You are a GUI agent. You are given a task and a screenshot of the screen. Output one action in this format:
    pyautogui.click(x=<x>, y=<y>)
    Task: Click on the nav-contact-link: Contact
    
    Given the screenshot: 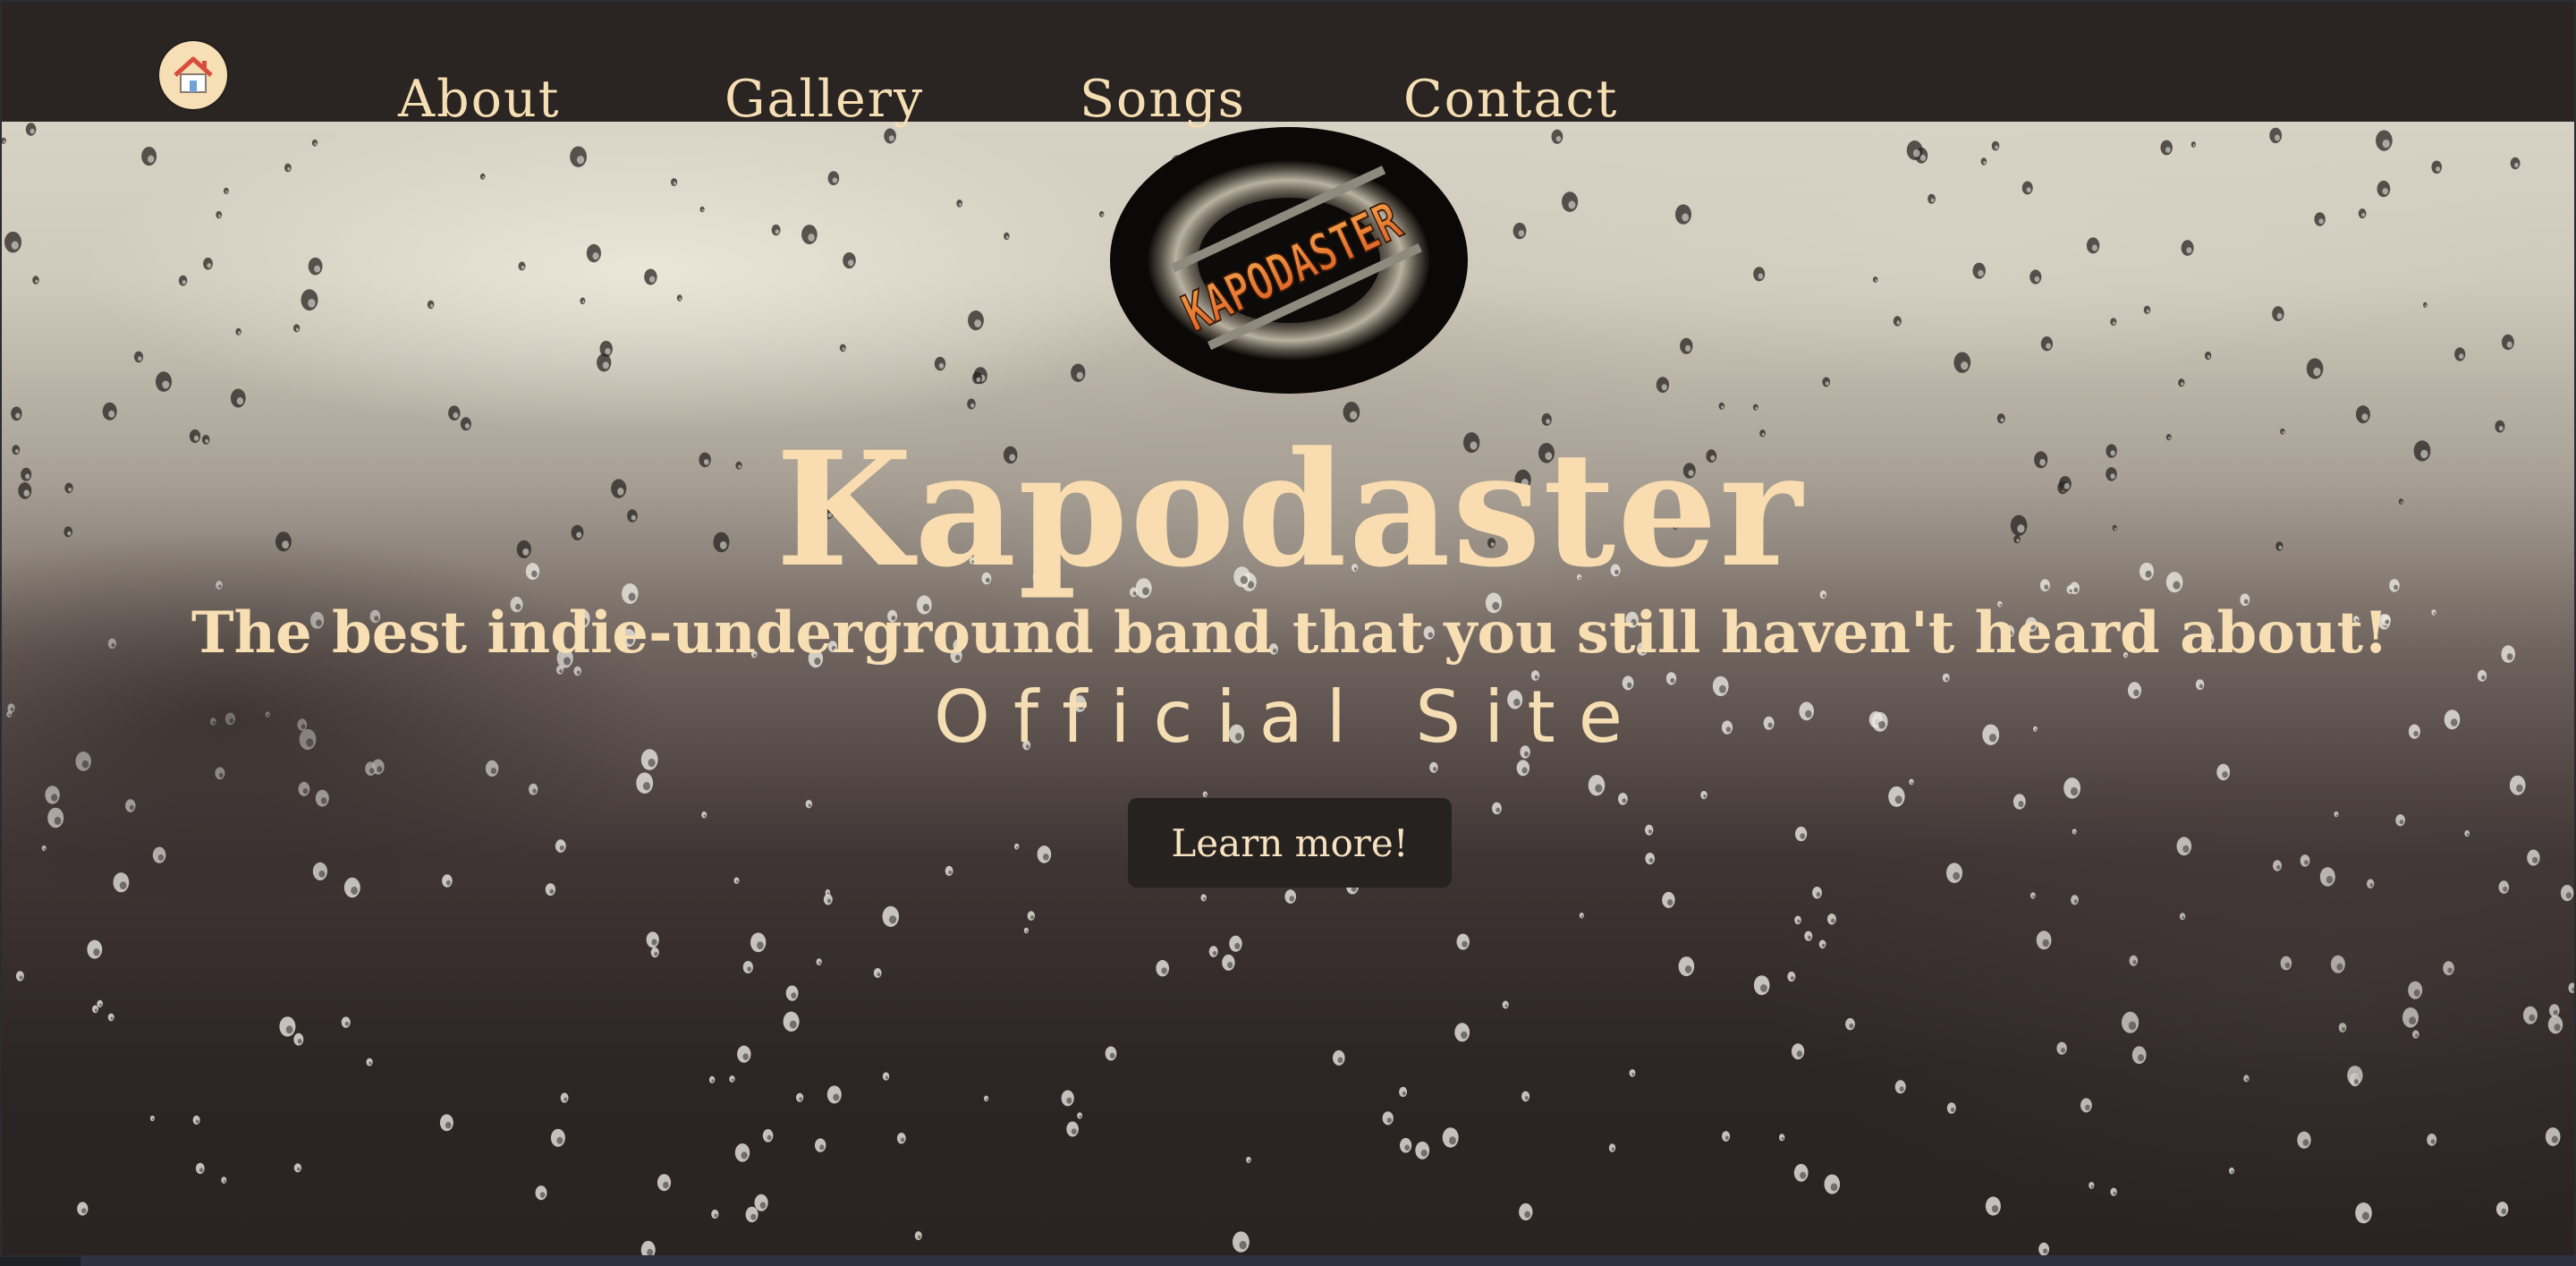 What is the action you would take?
    pyautogui.click(x=1510, y=99)
    